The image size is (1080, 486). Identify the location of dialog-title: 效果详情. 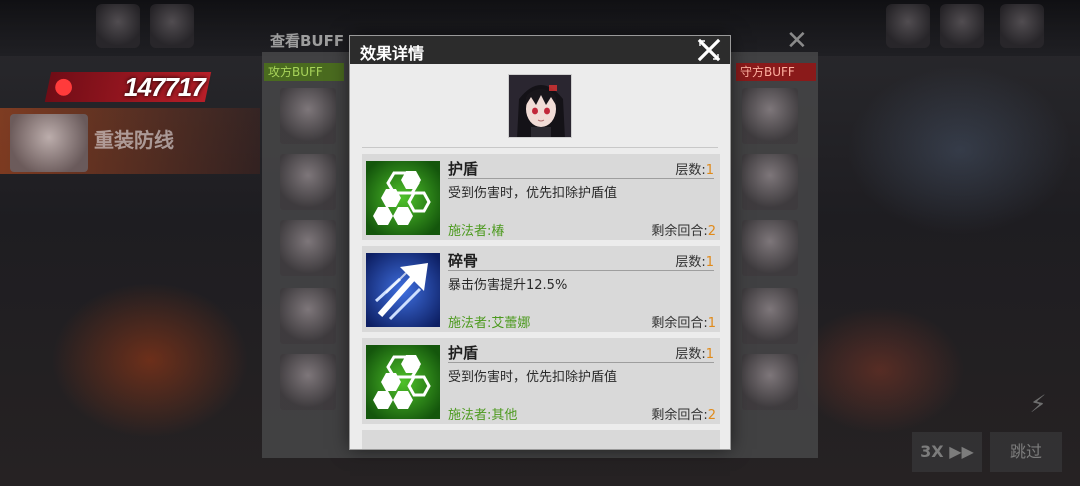
(392, 53).